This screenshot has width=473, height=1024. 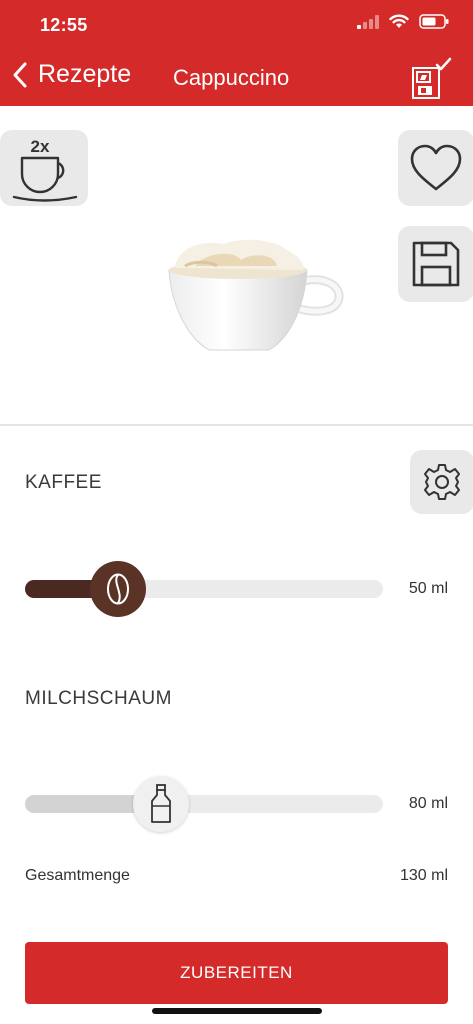 What do you see at coordinates (368, 21) in the screenshot?
I see `cellular-signal-icon` at bounding box center [368, 21].